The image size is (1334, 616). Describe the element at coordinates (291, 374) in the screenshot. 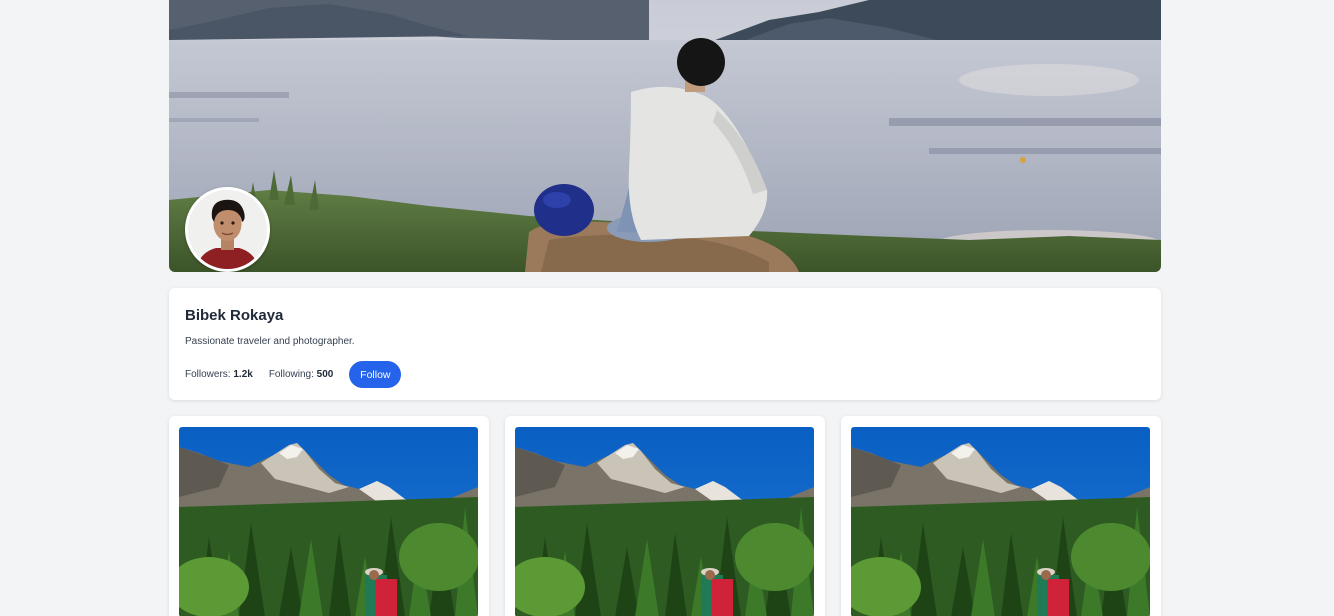

I see `following-label: Following:` at that location.